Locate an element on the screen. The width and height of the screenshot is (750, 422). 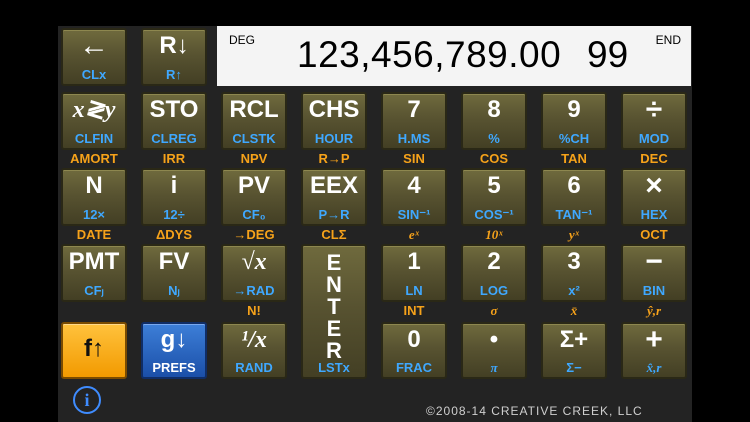
digit-6: 6 is located at coordinates (574, 185).